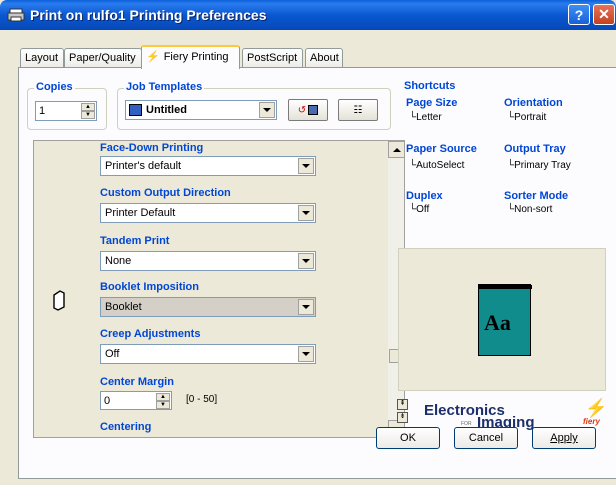  What do you see at coordinates (66, 111) in the screenshot?
I see `copies-spinner: 1 ▲ ▼` at bounding box center [66, 111].